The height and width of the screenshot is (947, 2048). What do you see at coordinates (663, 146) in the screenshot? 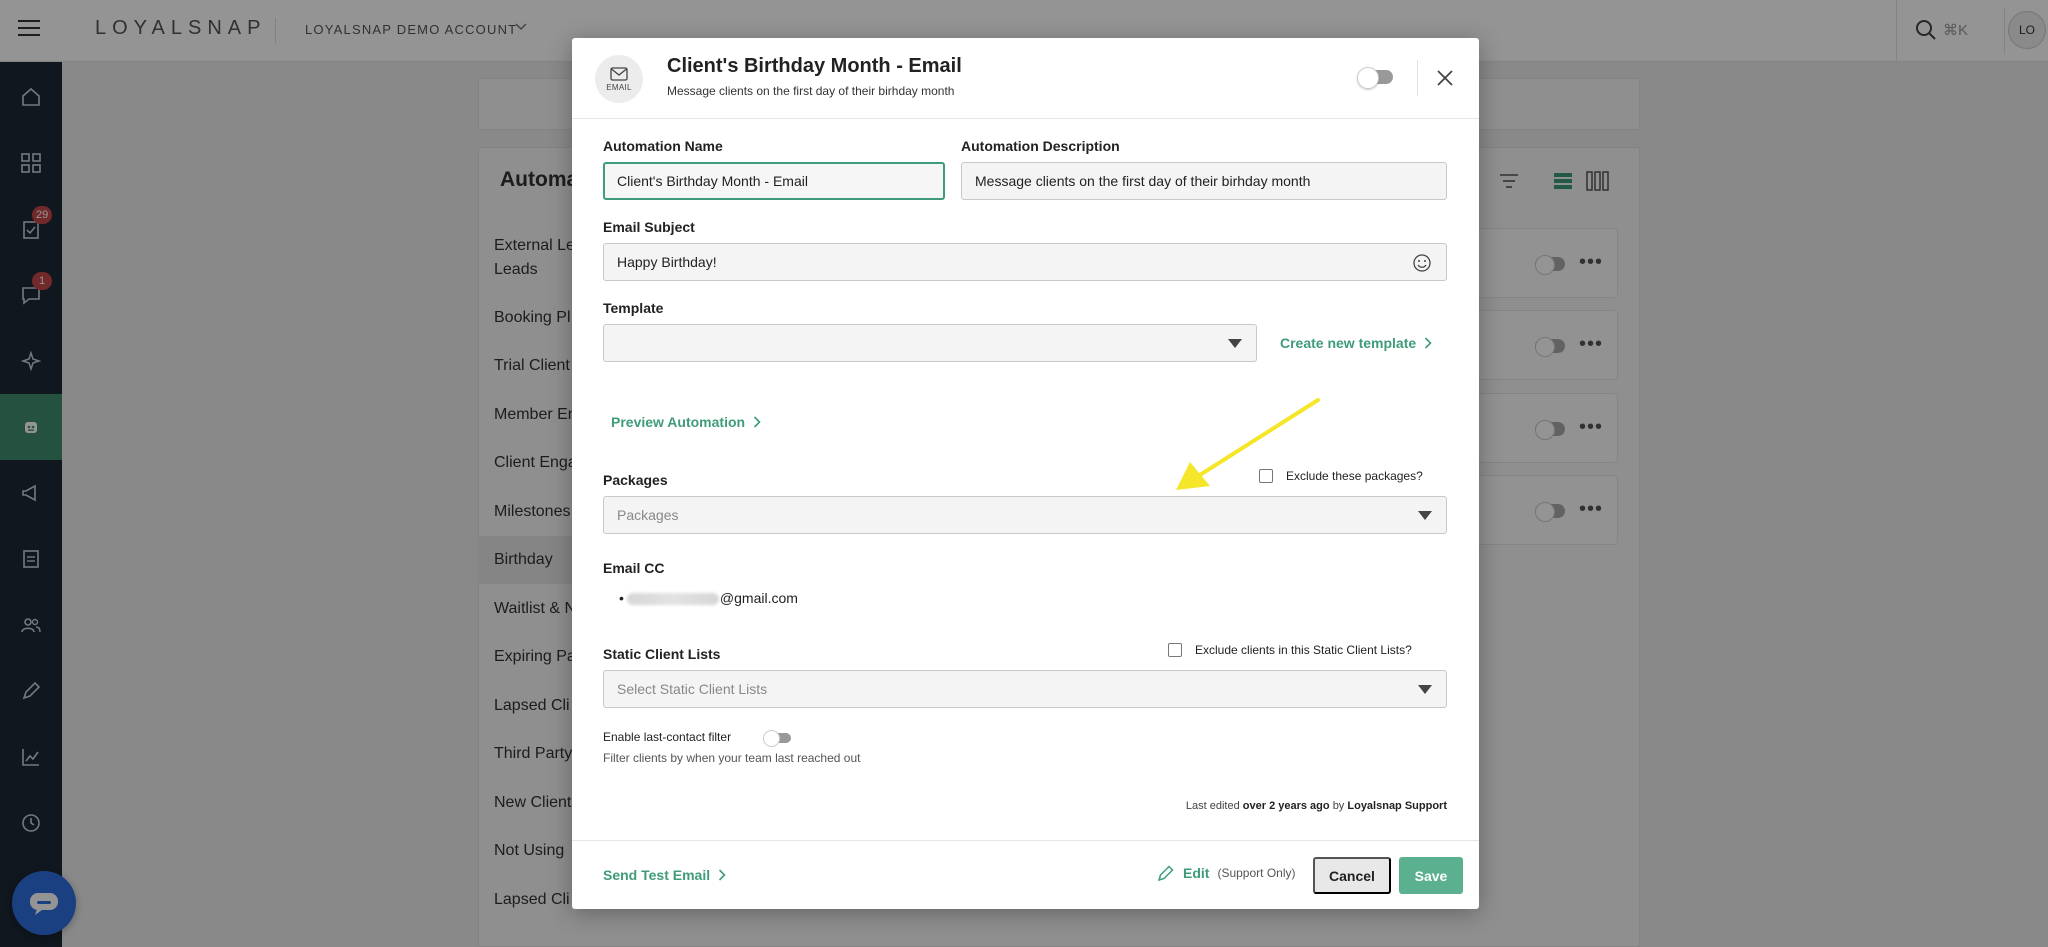
I see `automation-name-label: Automation Name` at bounding box center [663, 146].